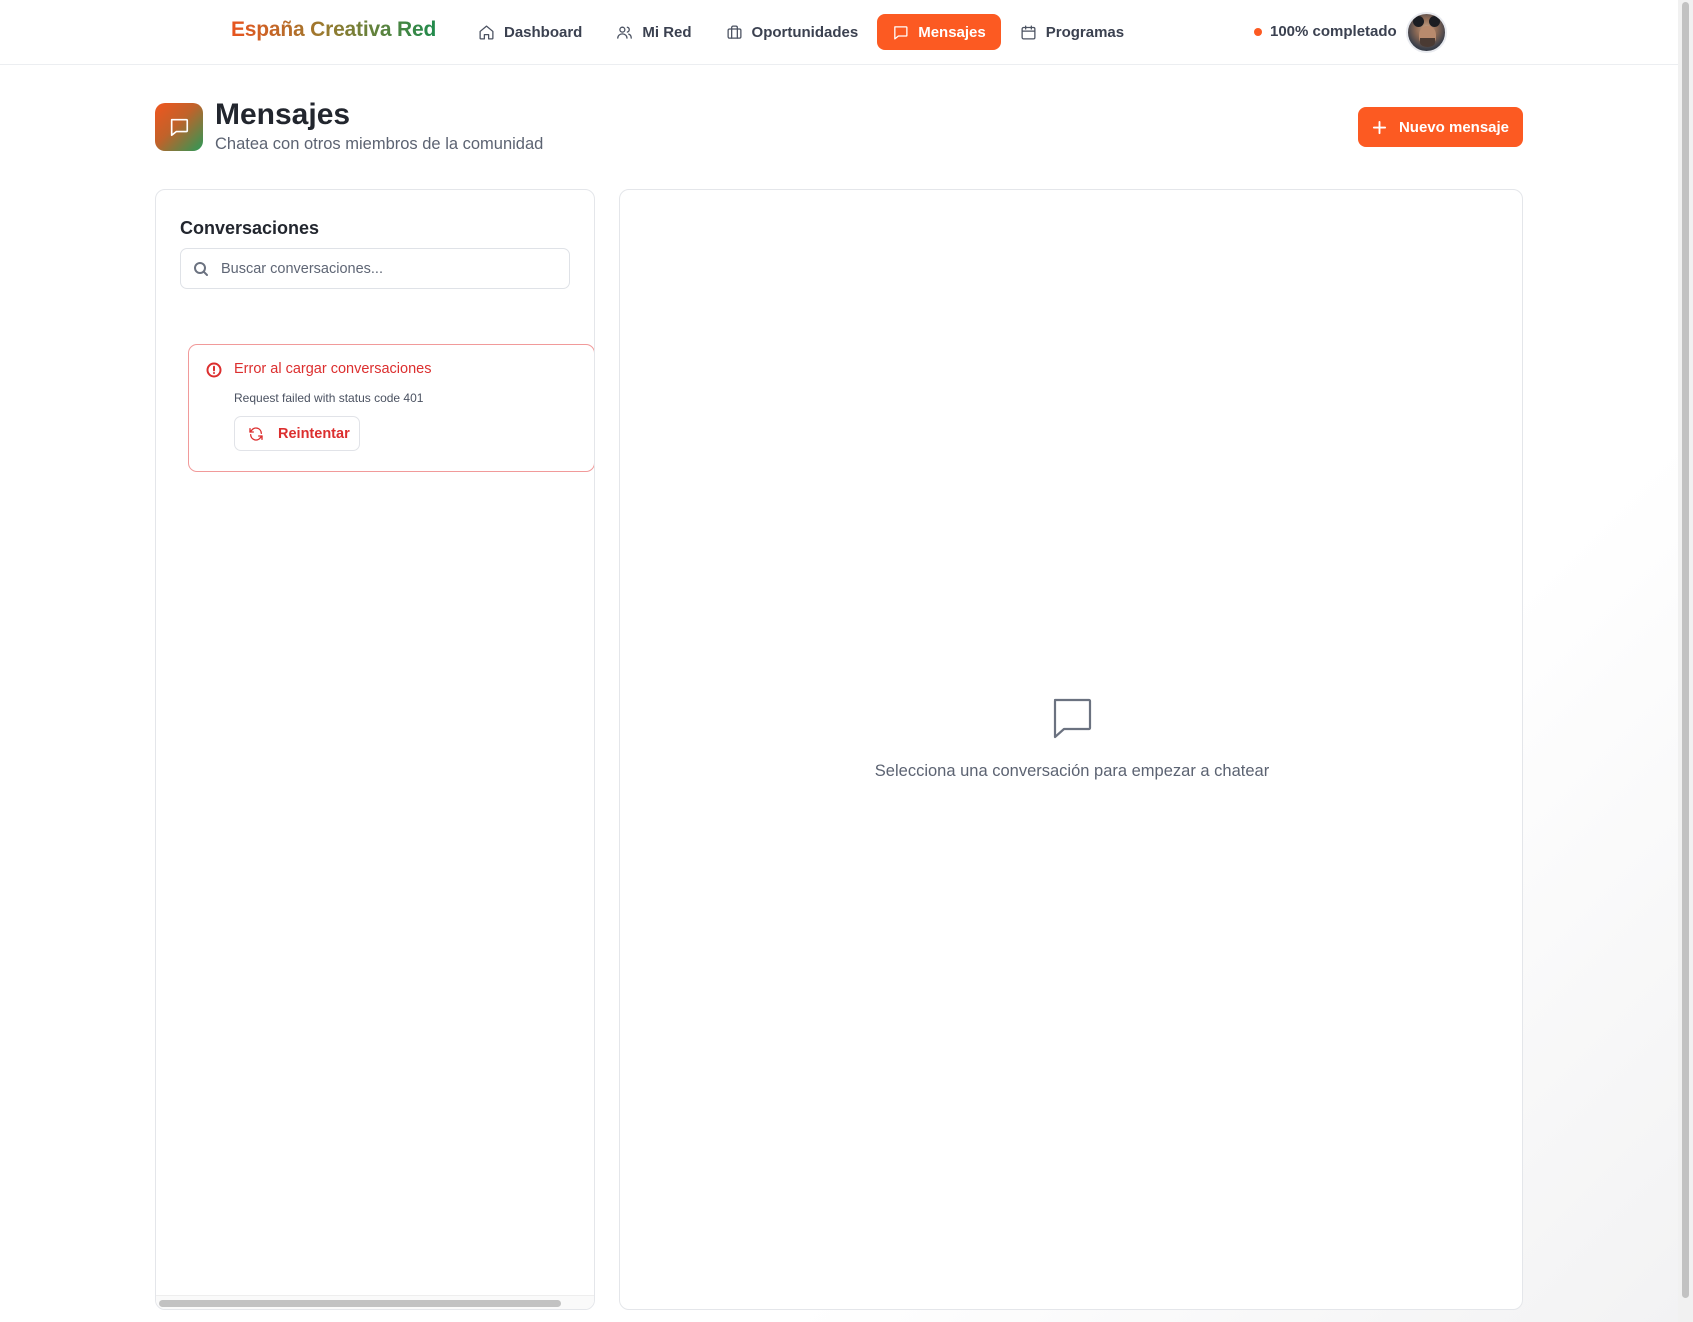 Image resolution: width=1693 pixels, height=1322 pixels. I want to click on nav-item-label: Mensajes, so click(952, 32).